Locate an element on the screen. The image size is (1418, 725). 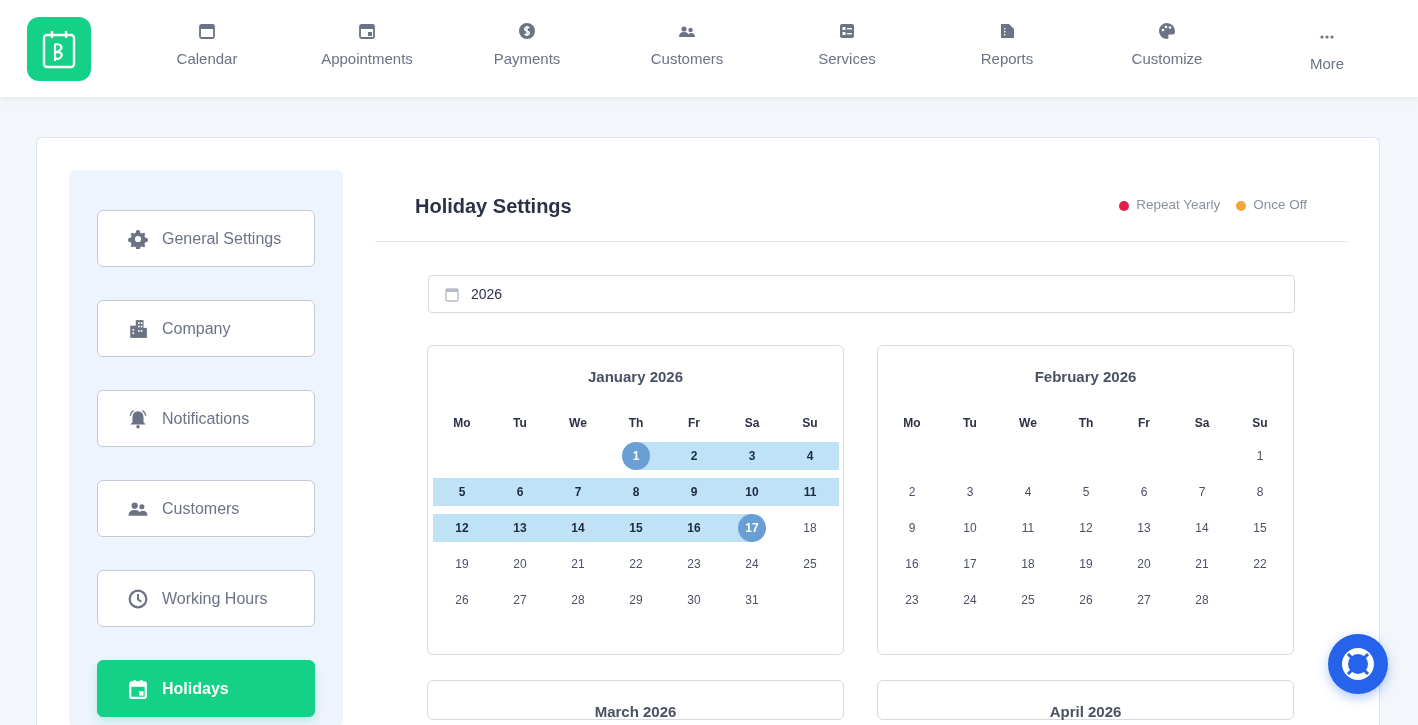
month-title: April 2026 is located at coordinates (1085, 712).